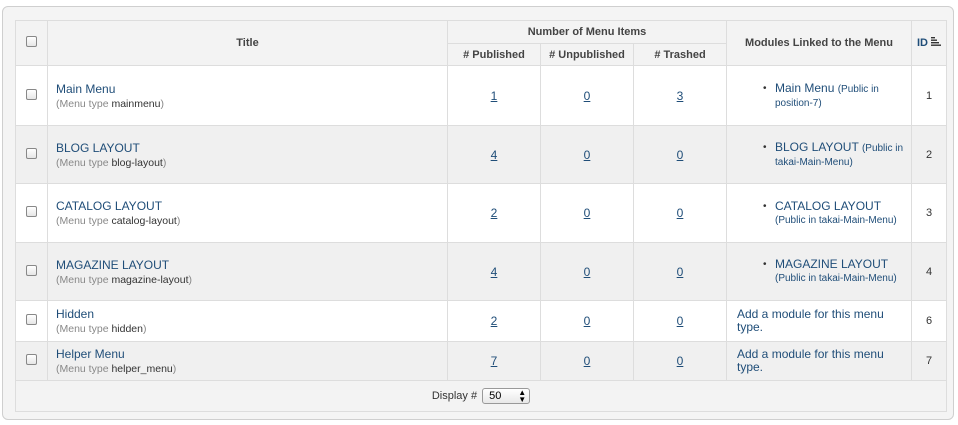  What do you see at coordinates (494, 54) in the screenshot?
I see `column-header-published: # Published` at bounding box center [494, 54].